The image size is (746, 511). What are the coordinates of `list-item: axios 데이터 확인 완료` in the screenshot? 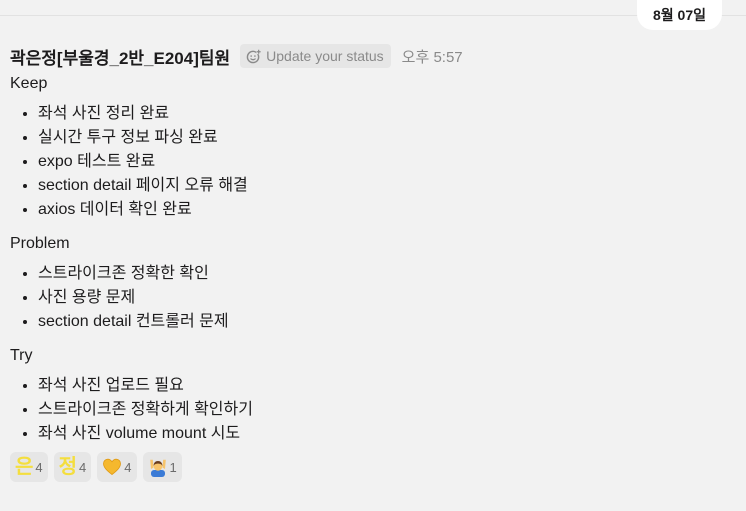 It's located at (387, 210).